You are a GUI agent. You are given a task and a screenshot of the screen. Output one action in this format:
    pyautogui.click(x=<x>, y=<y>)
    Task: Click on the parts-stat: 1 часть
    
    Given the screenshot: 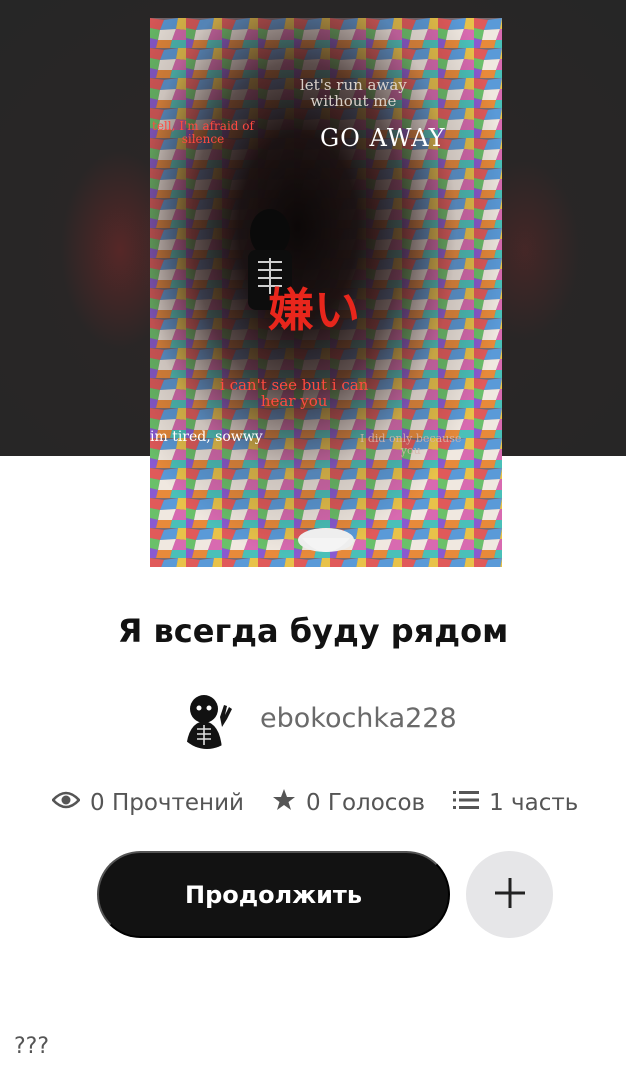 What is the action you would take?
    pyautogui.click(x=515, y=803)
    